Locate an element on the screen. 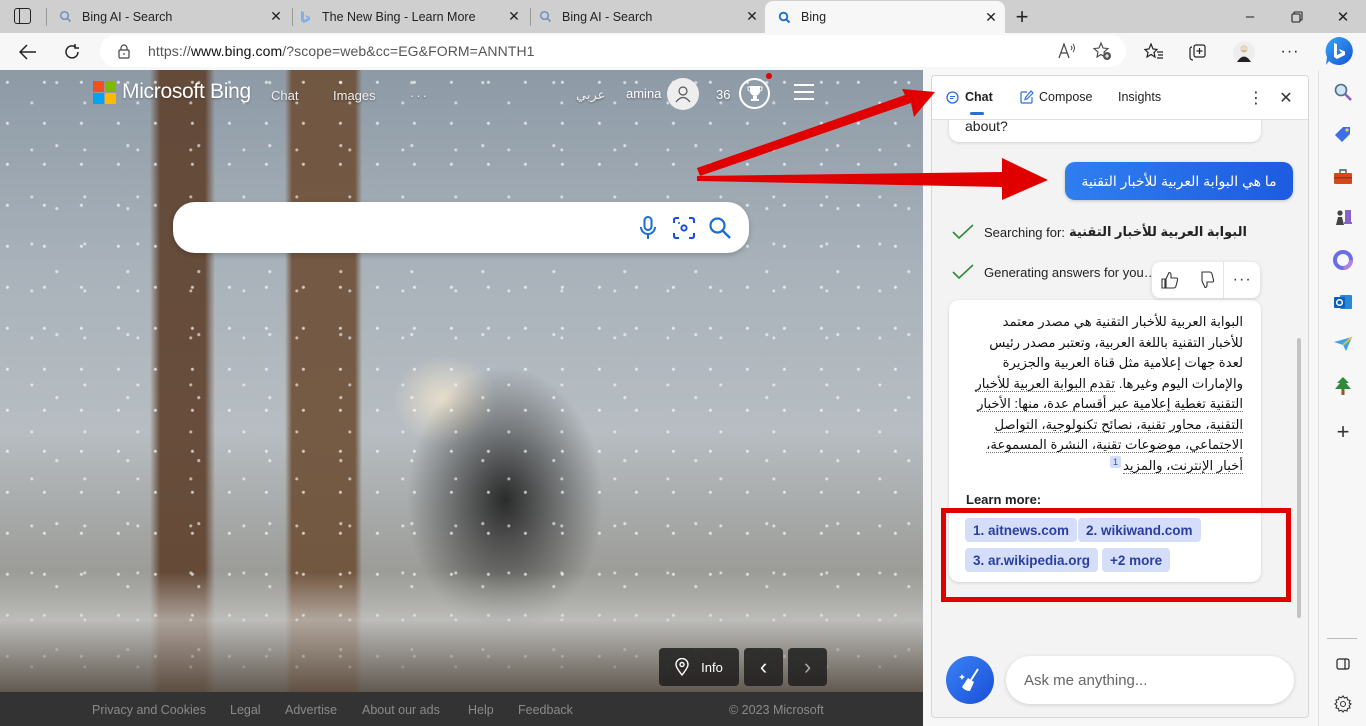  visual-search-icon is located at coordinates (684, 228).